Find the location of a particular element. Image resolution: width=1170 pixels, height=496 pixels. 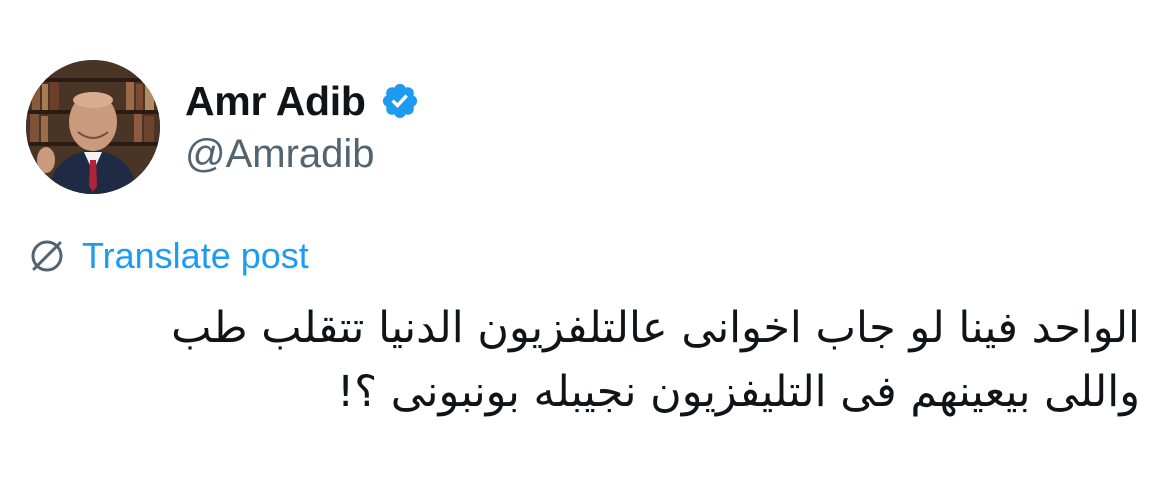

translate-post-label: Translate post is located at coordinates (195, 255).